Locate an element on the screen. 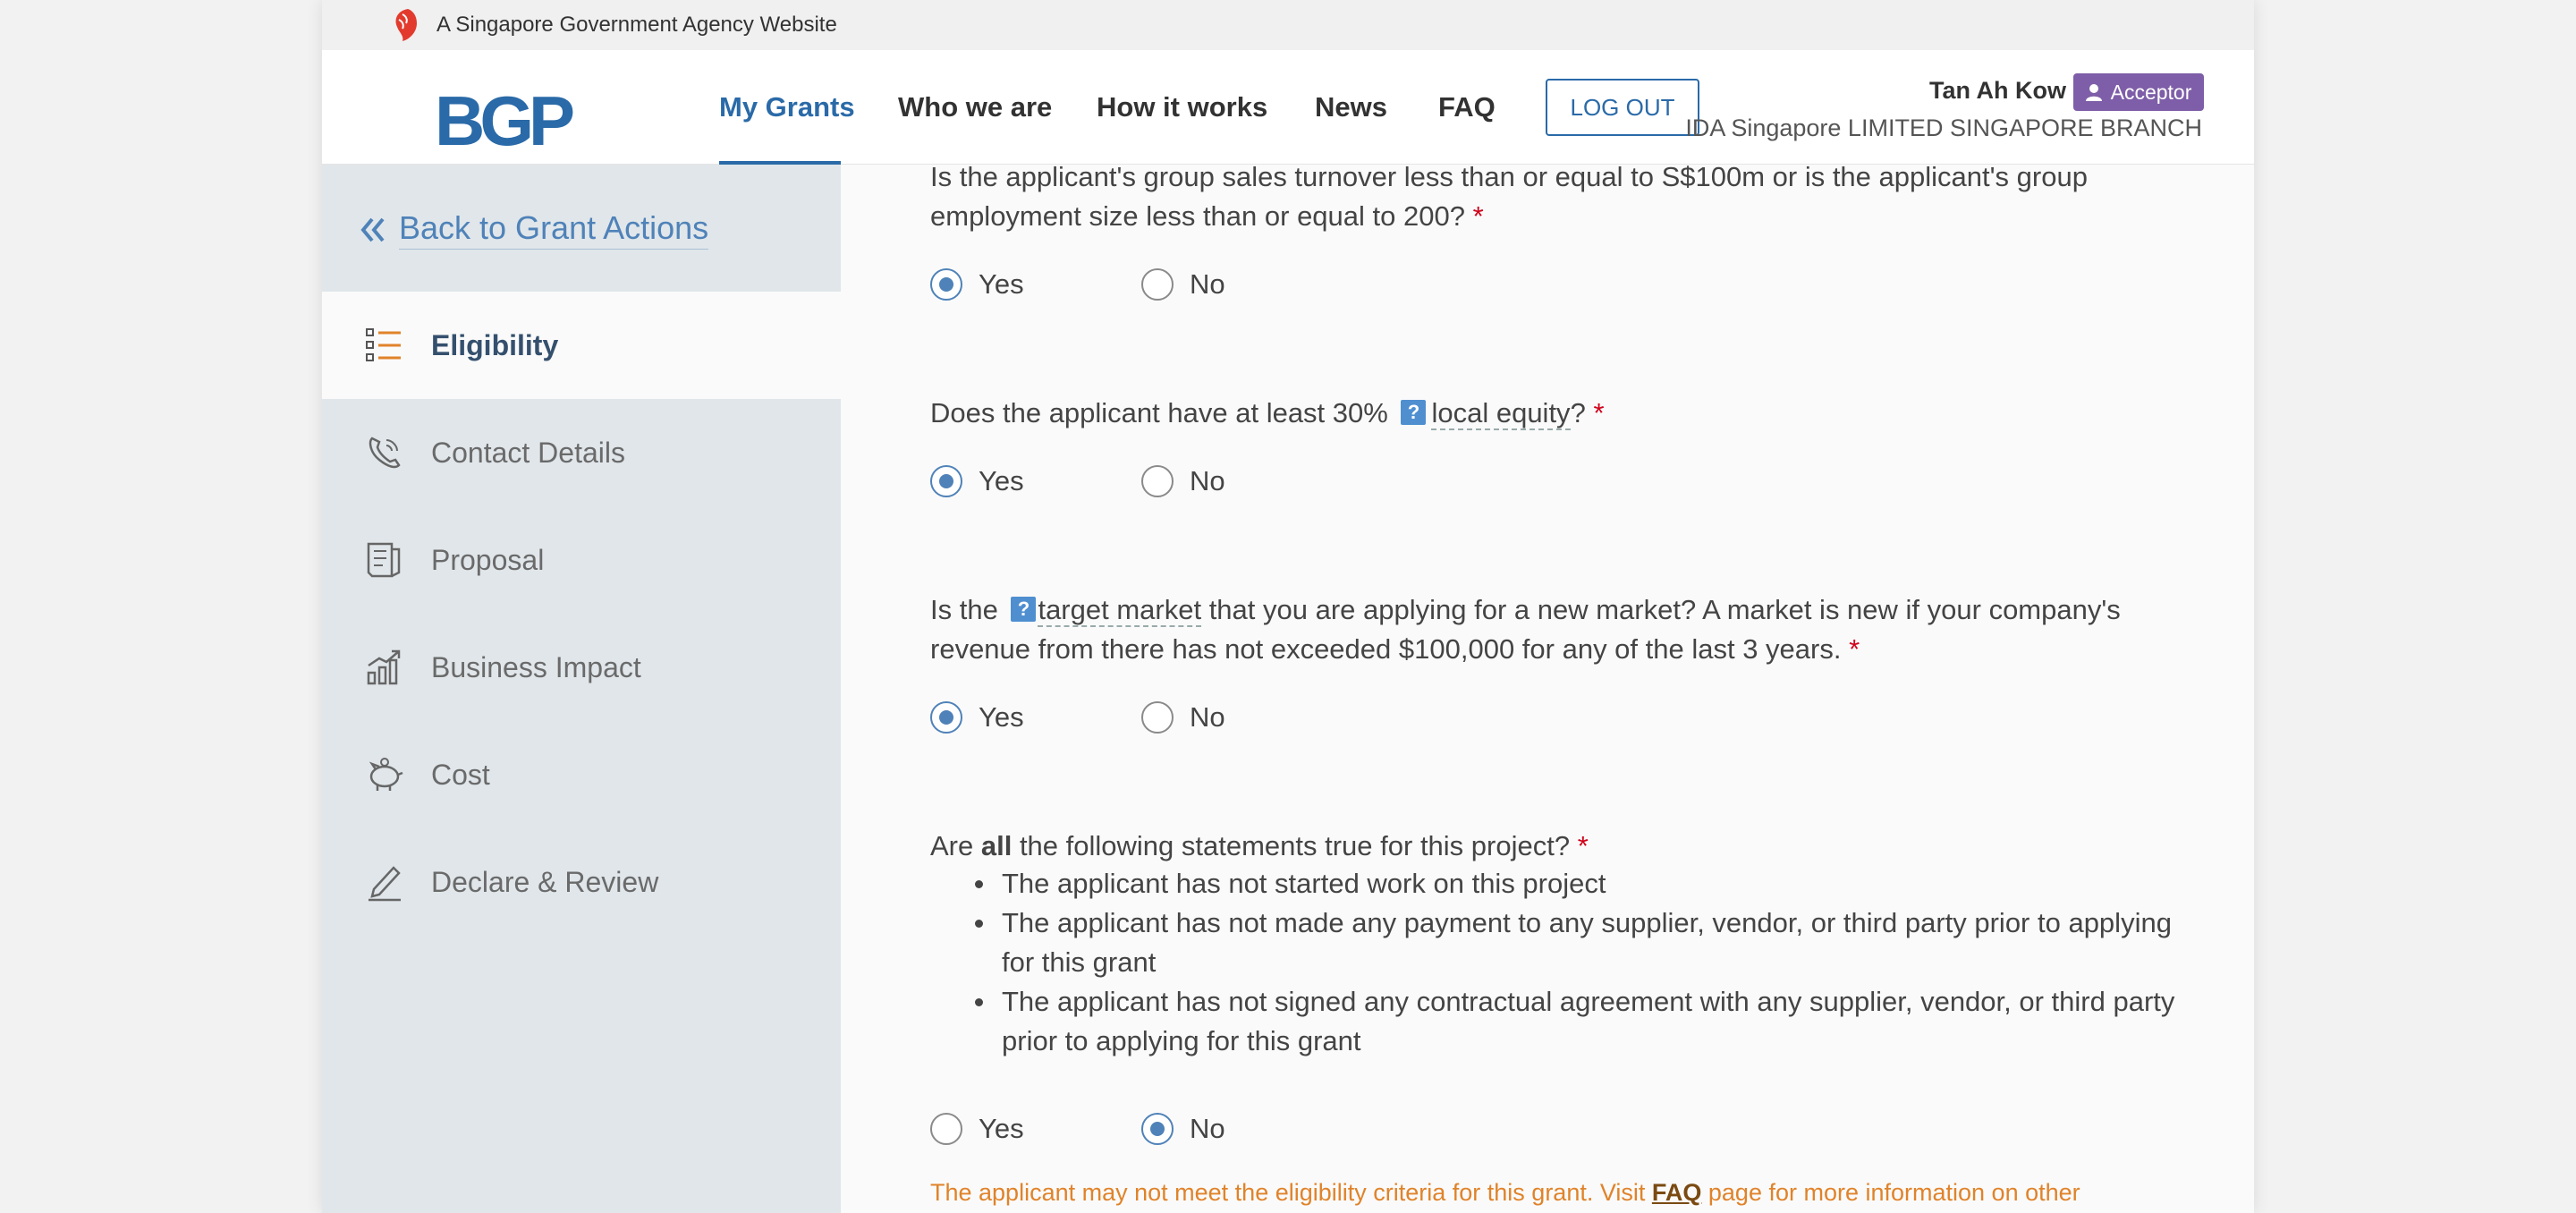 This screenshot has width=2576, height=1213. piggy-bank-icon is located at coordinates (386, 774).